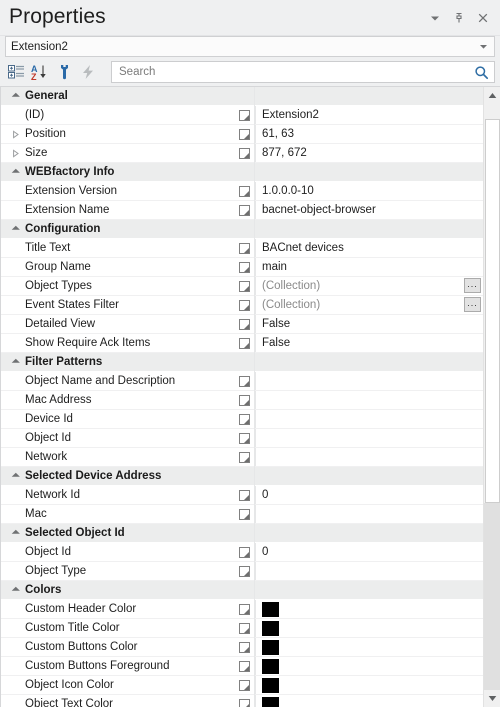 This screenshot has width=500, height=707. I want to click on grid-section-header: Selected Device Address, so click(242, 476).